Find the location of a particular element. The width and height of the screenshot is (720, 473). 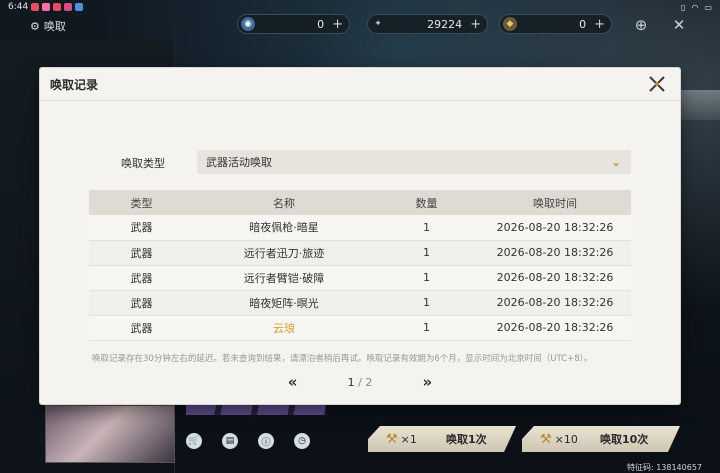

currency-forging-tide: ◆ 0 + is located at coordinates (555, 24).